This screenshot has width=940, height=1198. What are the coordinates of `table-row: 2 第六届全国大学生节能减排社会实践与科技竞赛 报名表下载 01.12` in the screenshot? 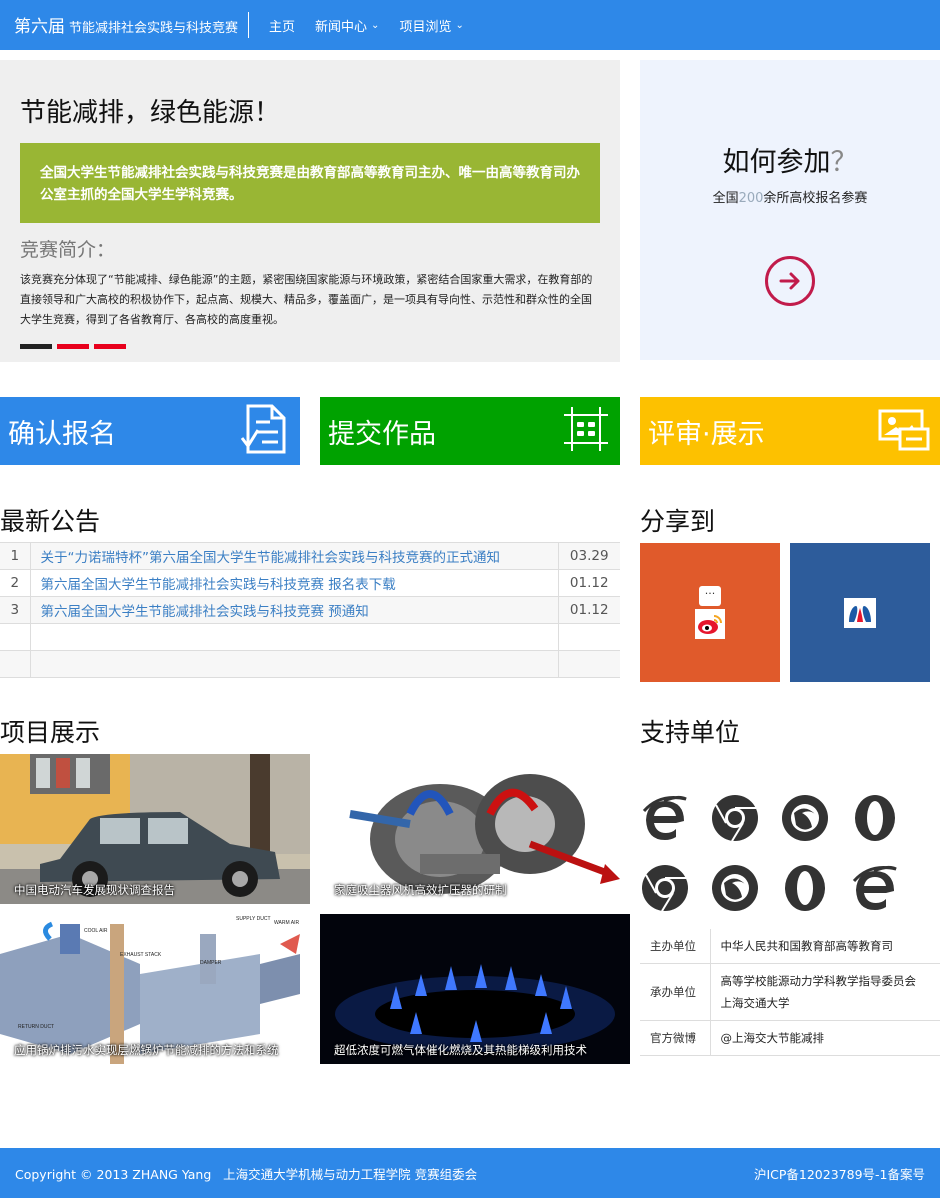 It's located at (310, 583).